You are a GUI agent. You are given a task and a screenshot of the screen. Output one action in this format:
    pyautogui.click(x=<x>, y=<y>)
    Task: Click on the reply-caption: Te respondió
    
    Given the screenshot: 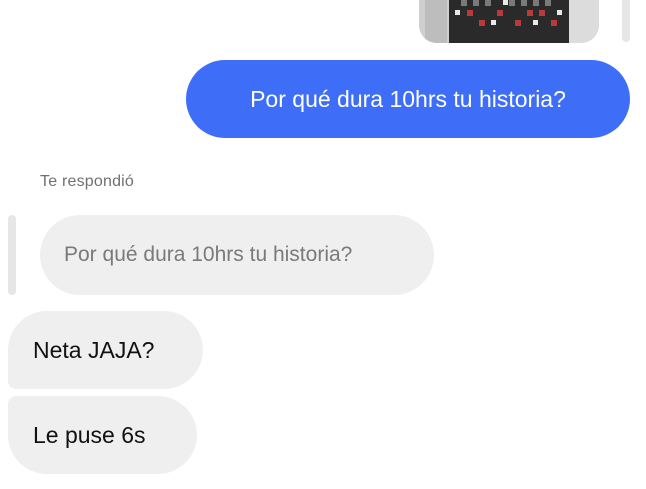 What is the action you would take?
    pyautogui.click(x=87, y=181)
    